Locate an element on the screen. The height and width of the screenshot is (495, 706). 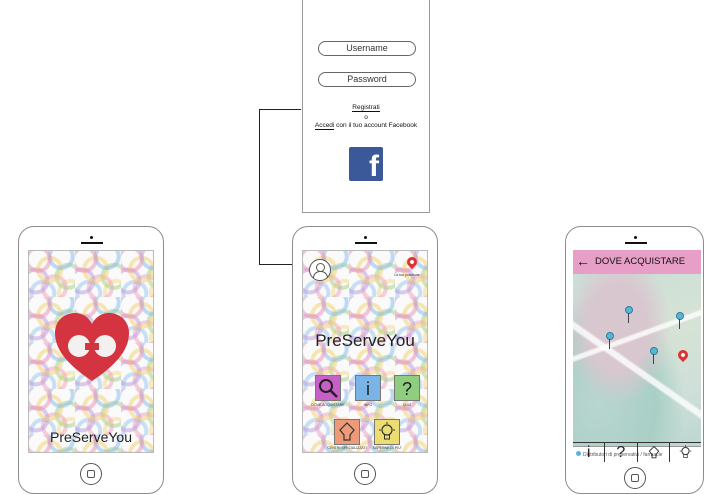
search-icon is located at coordinates (328, 388).